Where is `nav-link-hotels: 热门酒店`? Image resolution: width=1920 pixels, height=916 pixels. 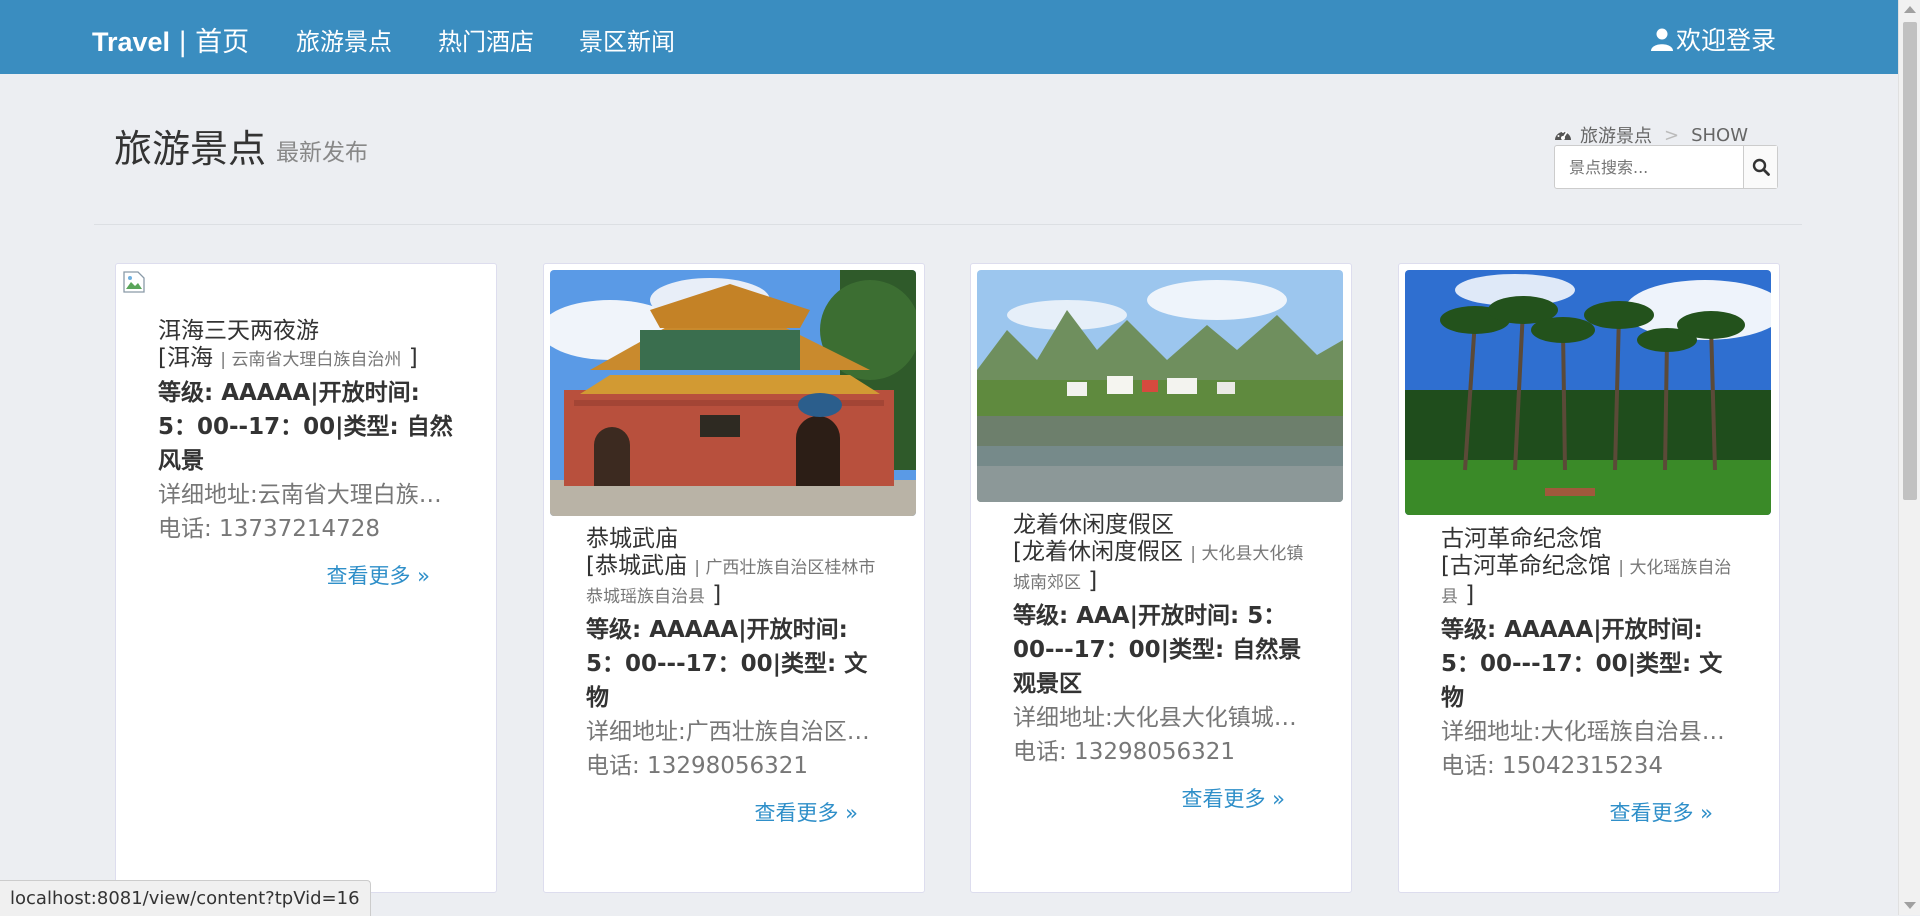
nav-link-hotels: 热门酒店 is located at coordinates (486, 39).